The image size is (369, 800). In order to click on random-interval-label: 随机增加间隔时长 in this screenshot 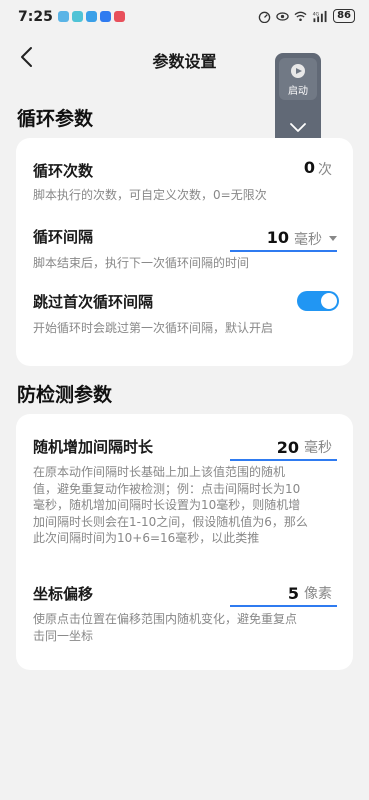, I will do `click(93, 447)`.